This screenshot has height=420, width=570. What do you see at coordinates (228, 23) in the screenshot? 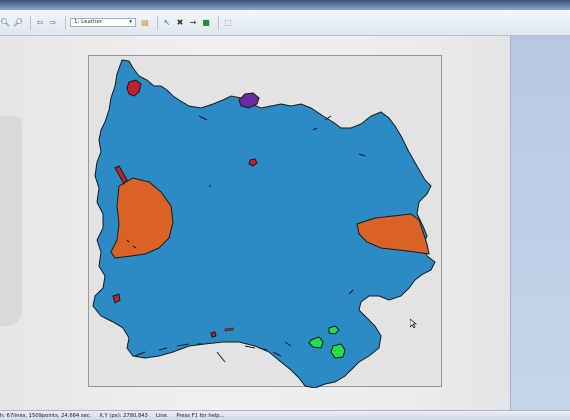
I see `select-rect-icon: ⬚` at bounding box center [228, 23].